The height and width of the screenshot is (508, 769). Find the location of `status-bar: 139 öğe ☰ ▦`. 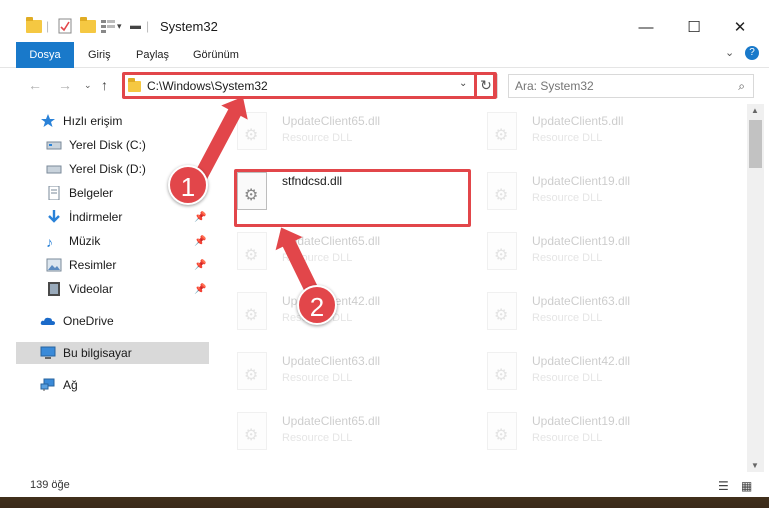

status-bar: 139 öğe ☰ ▦ is located at coordinates (384, 485).